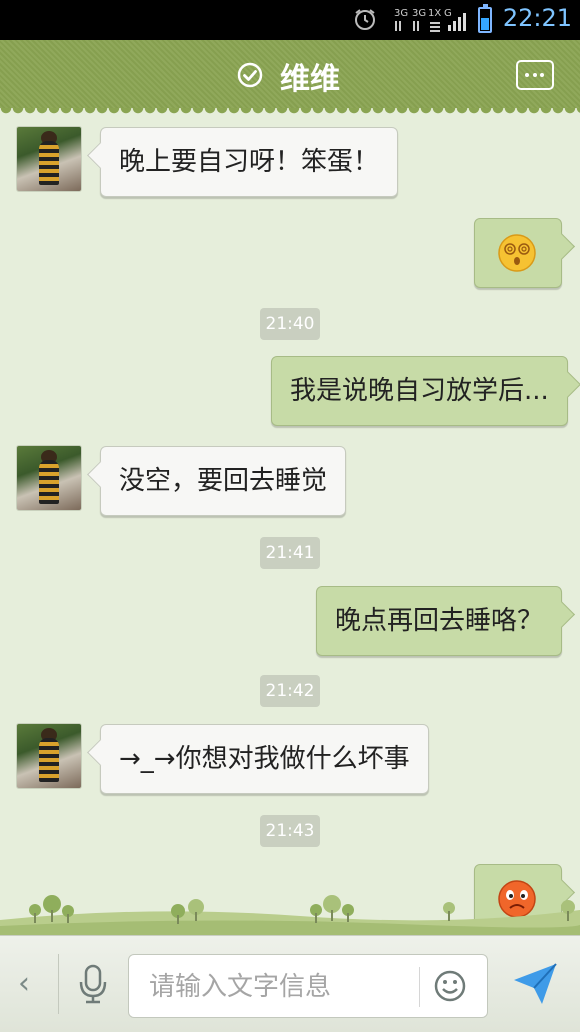  I want to click on input-bar: ‹, so click(290, 983).